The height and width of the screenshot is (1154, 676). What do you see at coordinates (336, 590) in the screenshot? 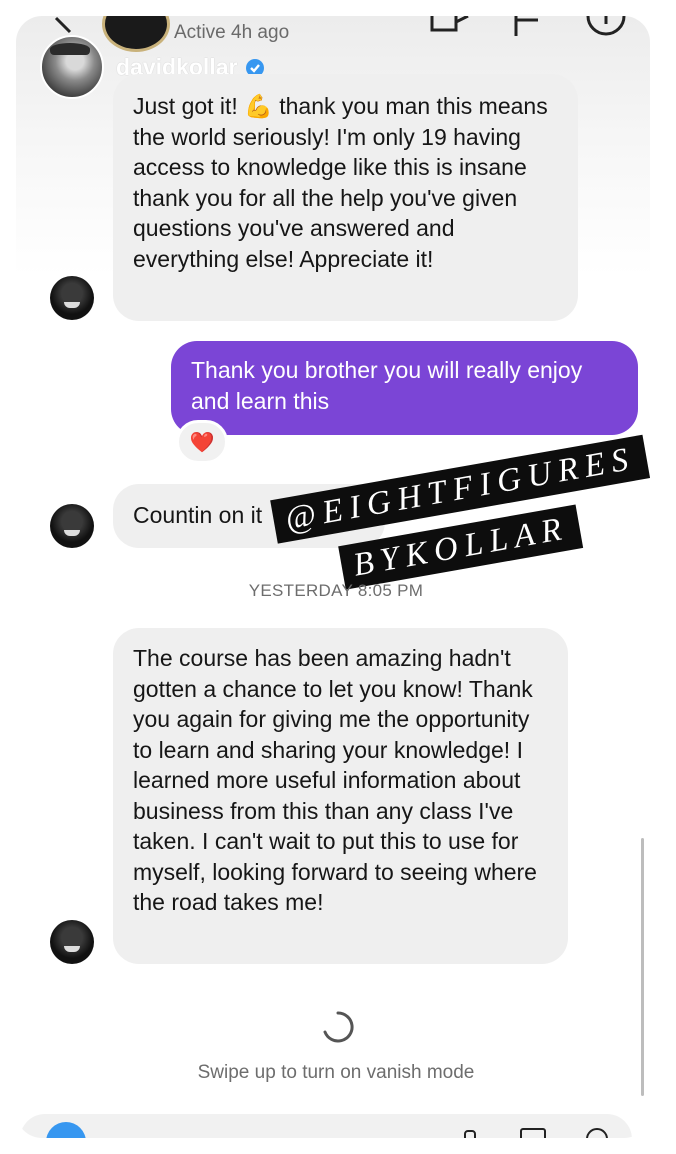
I see `timestamp: YESTERDAY 8:05 PM` at bounding box center [336, 590].